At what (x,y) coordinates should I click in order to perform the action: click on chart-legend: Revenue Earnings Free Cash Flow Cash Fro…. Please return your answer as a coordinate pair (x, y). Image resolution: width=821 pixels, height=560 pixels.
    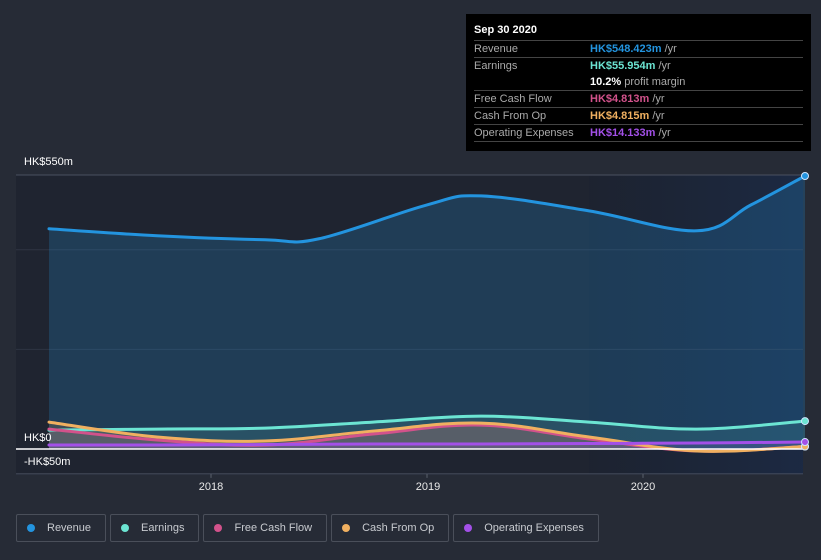
    Looking at the image, I should click on (307, 528).